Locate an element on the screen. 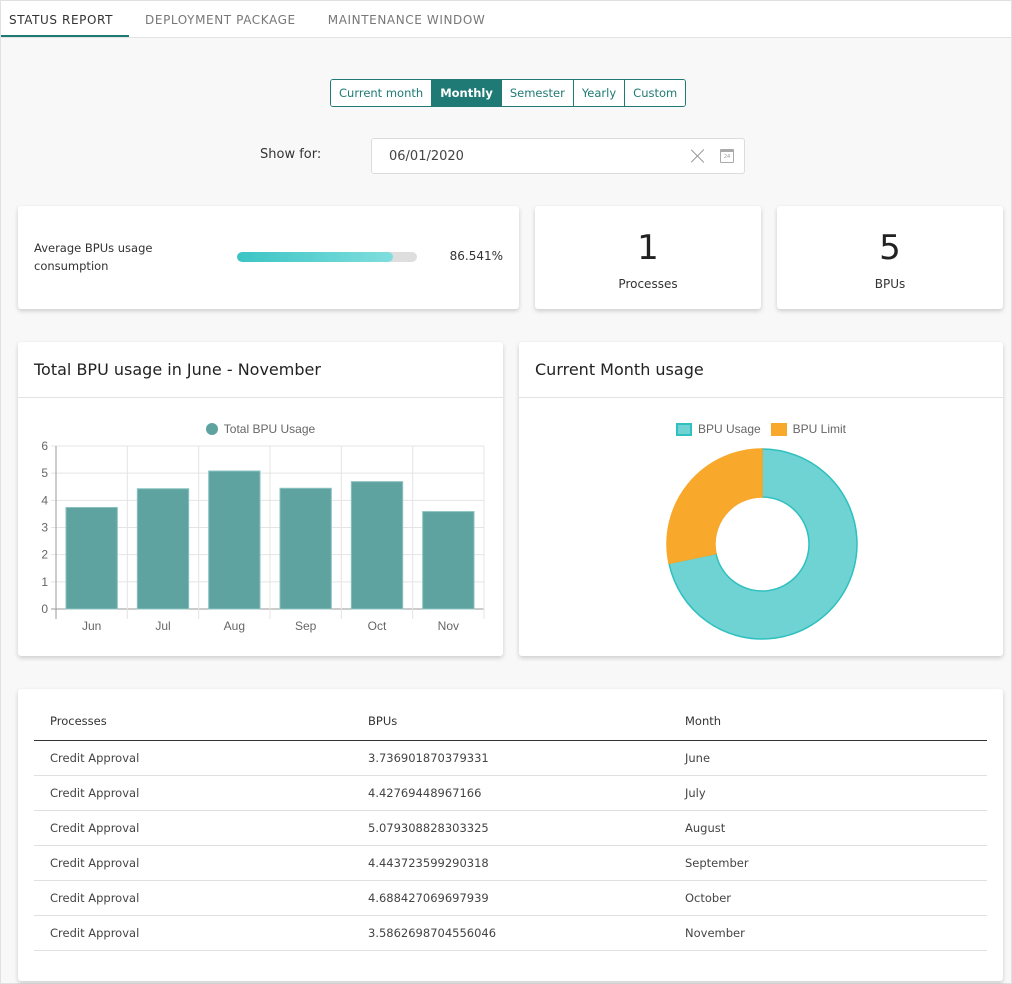 This screenshot has width=1012, height=984. y-tick-label: 5 is located at coordinates (44, 473).